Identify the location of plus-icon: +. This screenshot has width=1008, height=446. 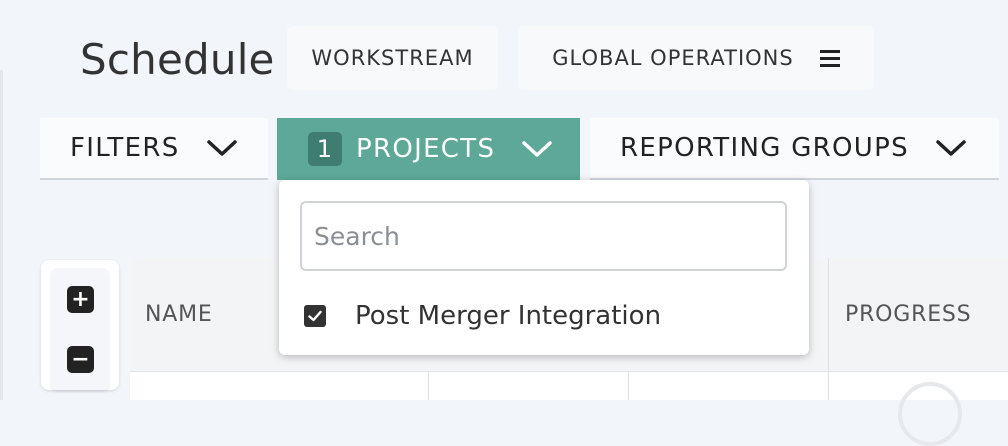
(80, 299).